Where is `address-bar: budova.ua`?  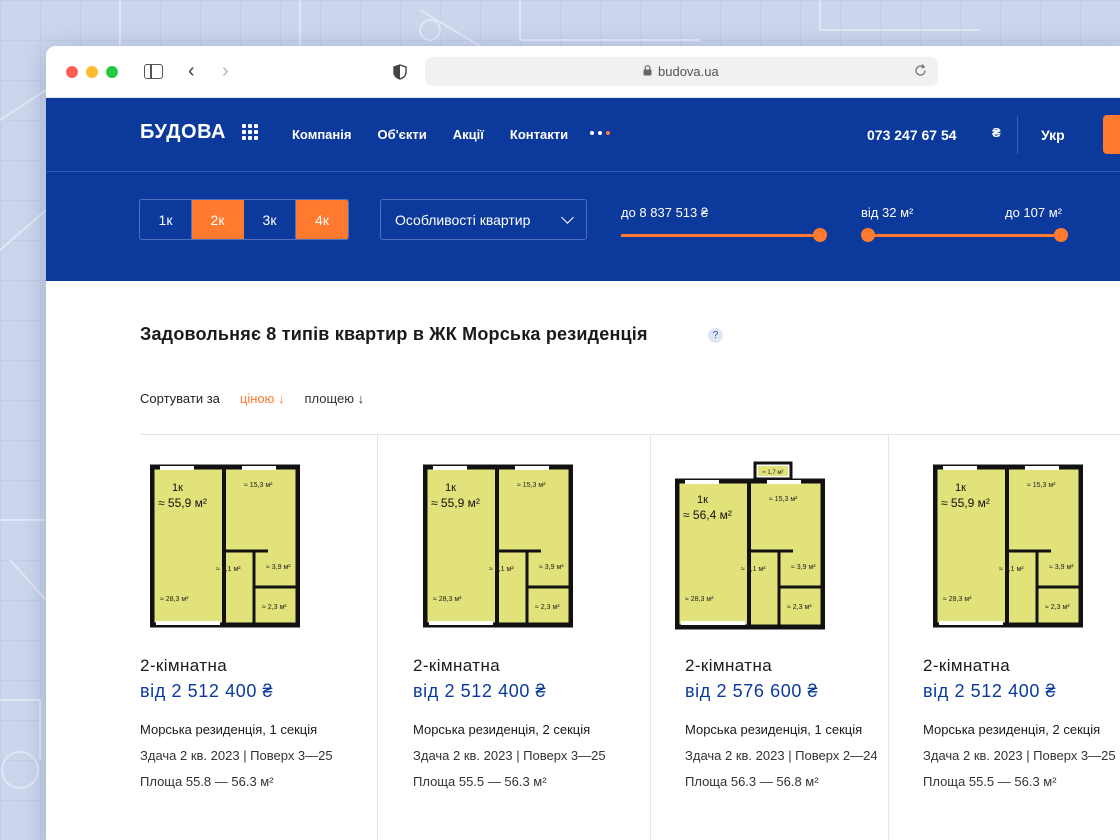
address-bar: budova.ua is located at coordinates (681, 71).